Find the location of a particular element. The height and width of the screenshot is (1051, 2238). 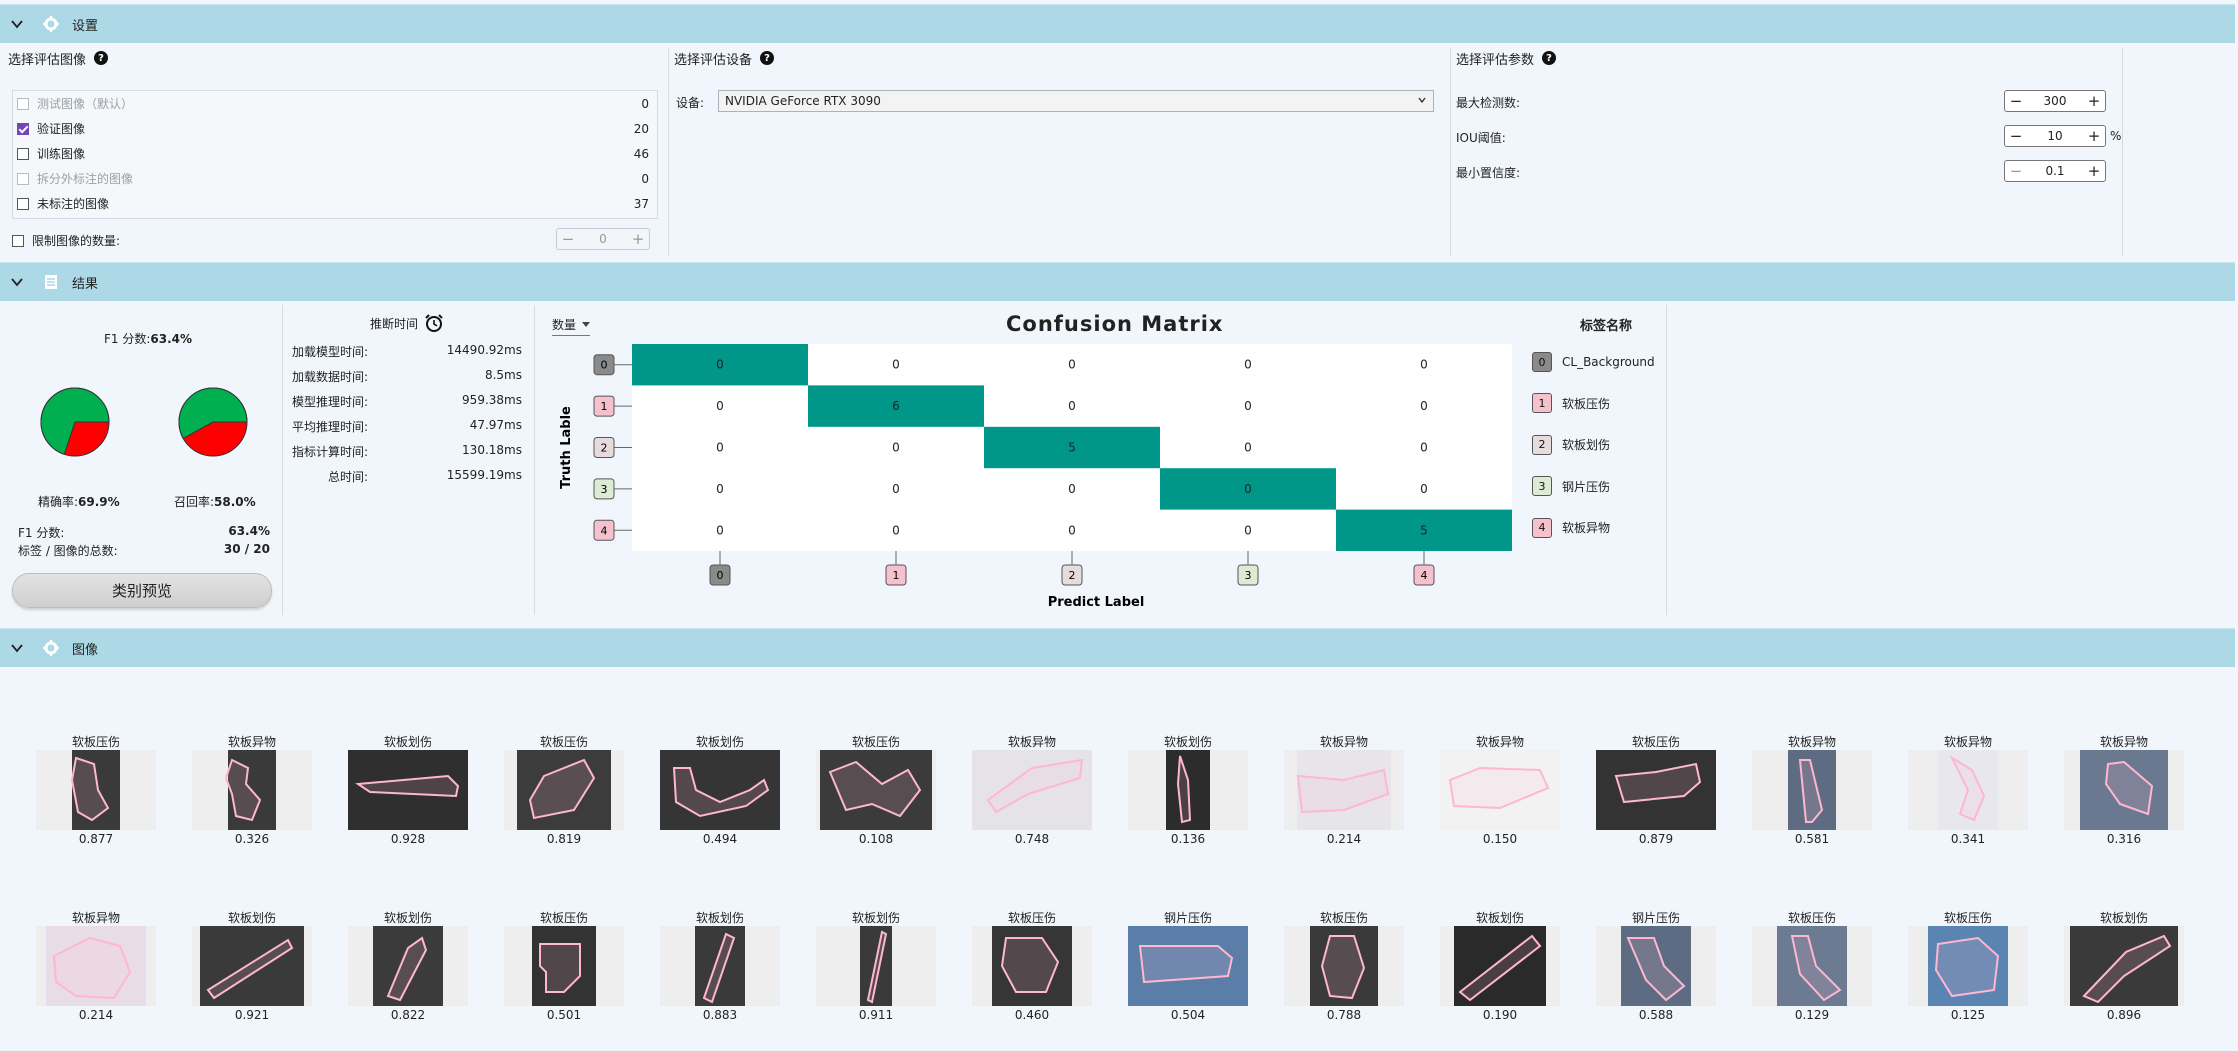

image-thumbnail: 软板划伤 0.911 is located at coordinates (876, 966).